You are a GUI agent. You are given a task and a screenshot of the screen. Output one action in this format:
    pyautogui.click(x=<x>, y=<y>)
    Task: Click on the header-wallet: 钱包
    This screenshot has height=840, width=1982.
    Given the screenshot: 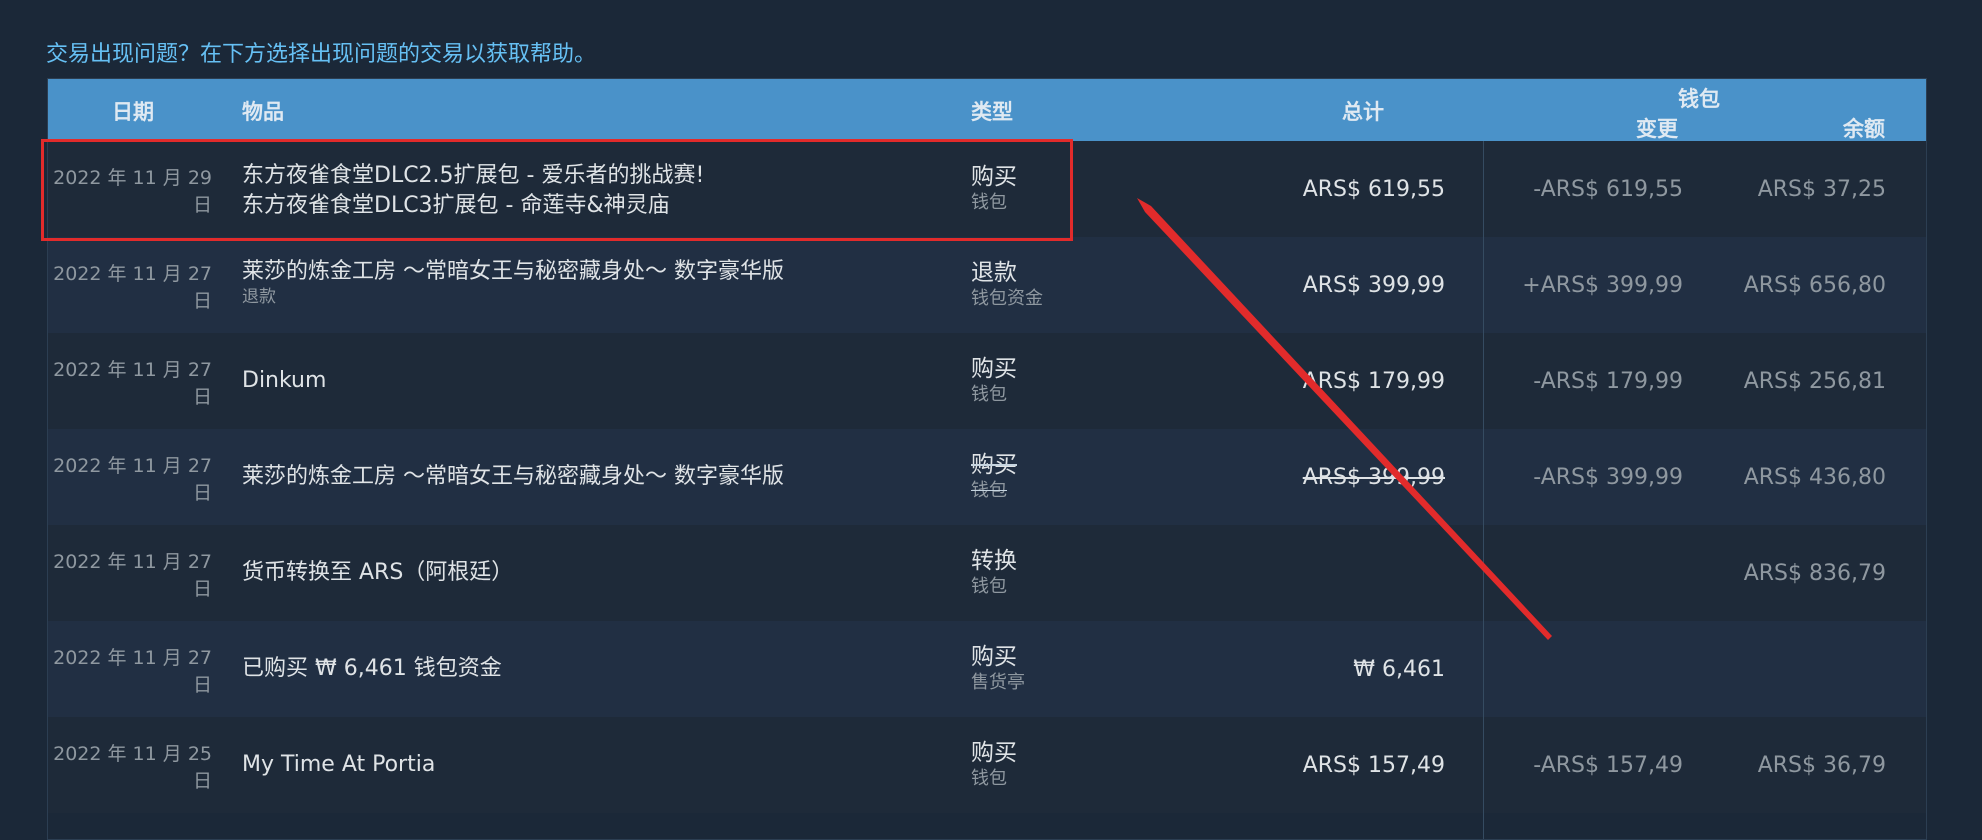 What is the action you would take?
    pyautogui.click(x=1699, y=99)
    